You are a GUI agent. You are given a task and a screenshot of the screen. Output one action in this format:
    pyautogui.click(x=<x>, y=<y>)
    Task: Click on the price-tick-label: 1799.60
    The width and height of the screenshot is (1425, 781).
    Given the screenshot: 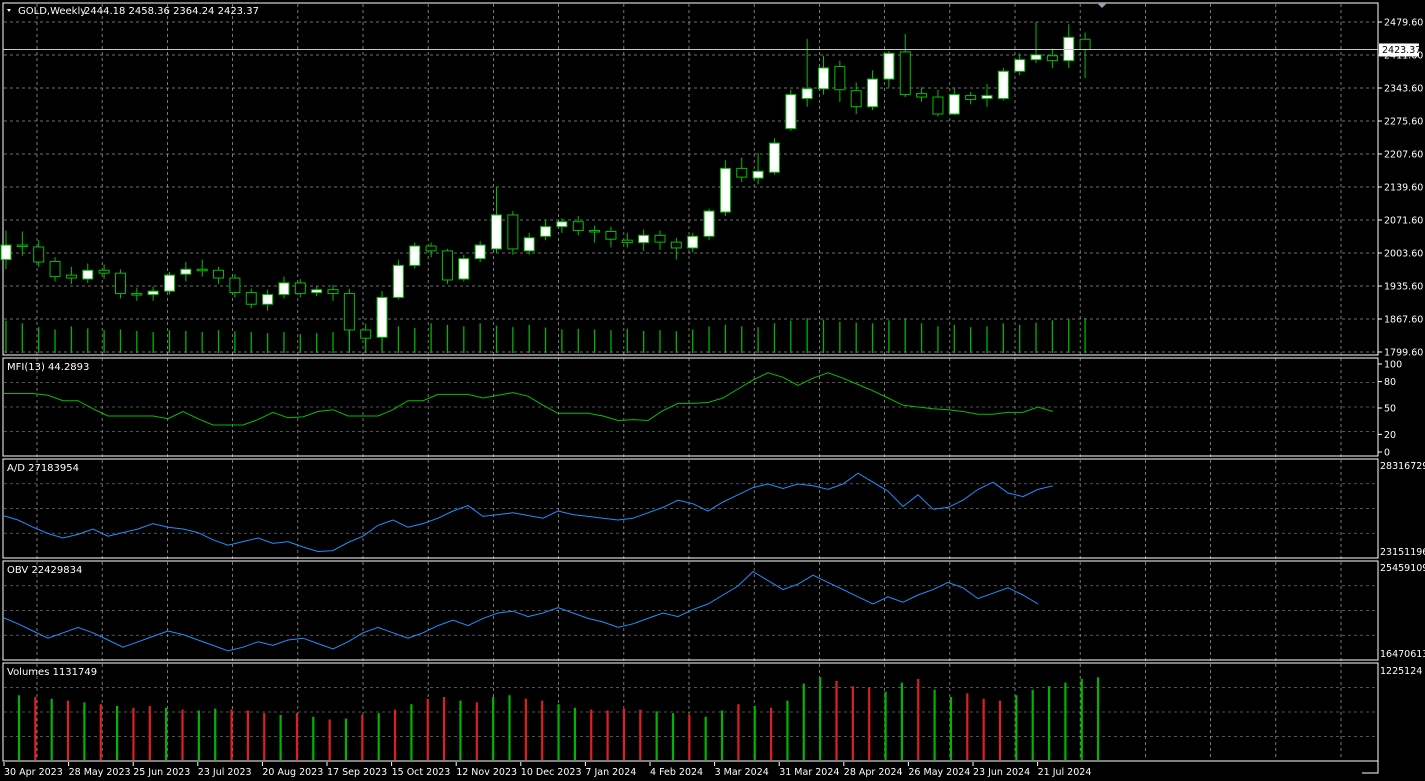 What is the action you would take?
    pyautogui.click(x=1403, y=353)
    